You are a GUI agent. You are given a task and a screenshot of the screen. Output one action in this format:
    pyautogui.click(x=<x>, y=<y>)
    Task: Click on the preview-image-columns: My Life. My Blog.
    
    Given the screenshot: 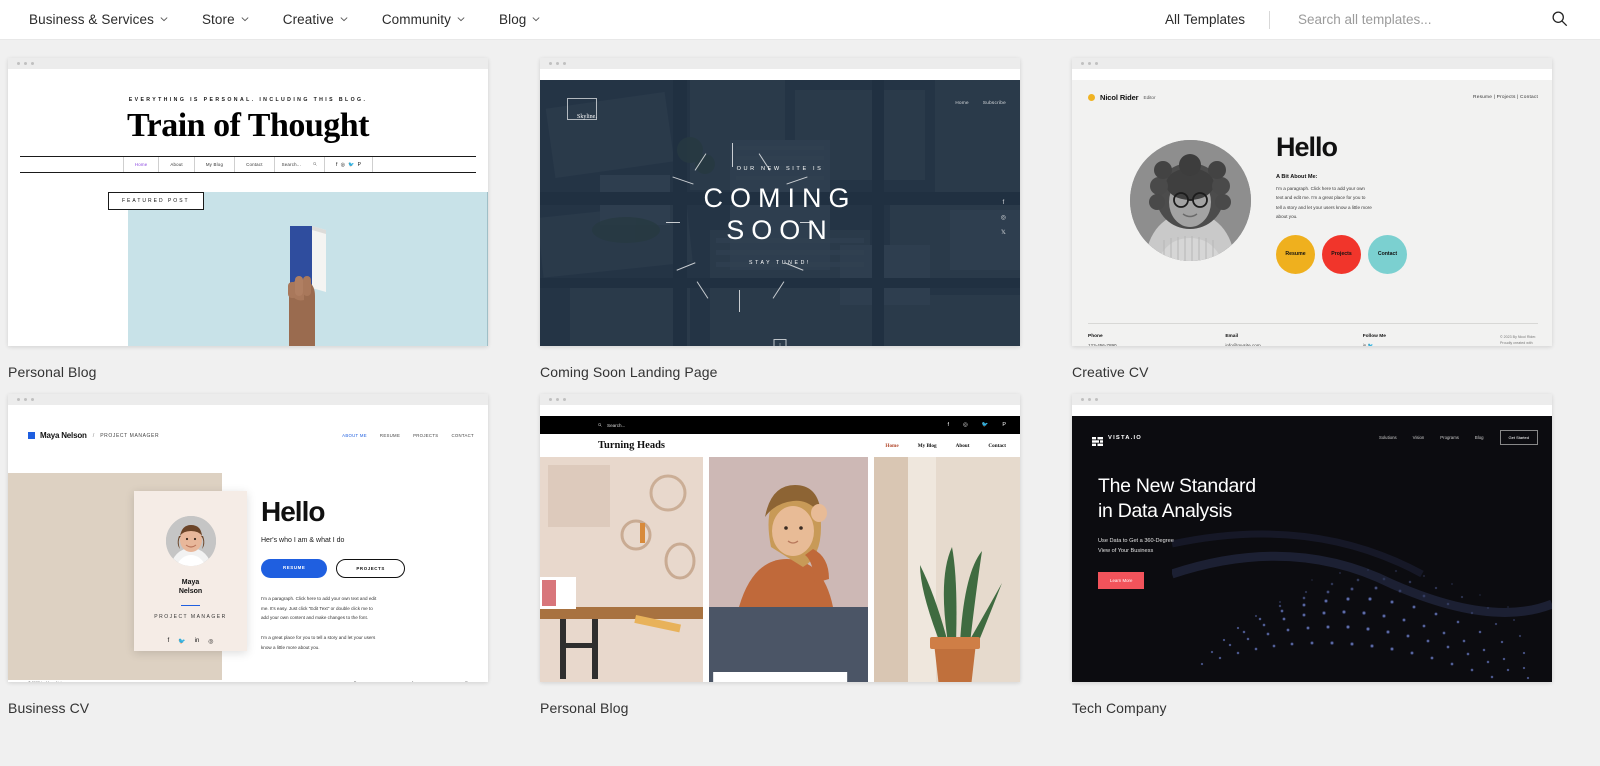 What is the action you would take?
    pyautogui.click(x=780, y=569)
    